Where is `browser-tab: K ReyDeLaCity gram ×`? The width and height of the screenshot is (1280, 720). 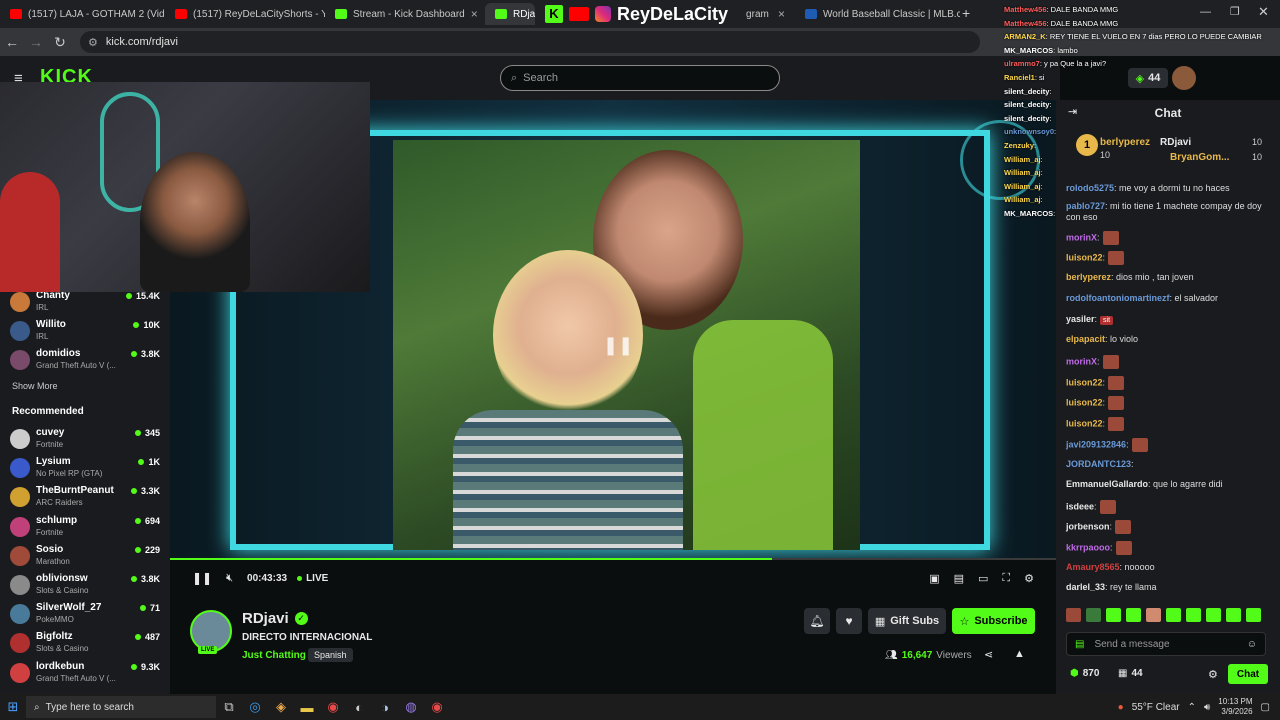 browser-tab: K ReyDeLaCity gram × is located at coordinates (665, 14).